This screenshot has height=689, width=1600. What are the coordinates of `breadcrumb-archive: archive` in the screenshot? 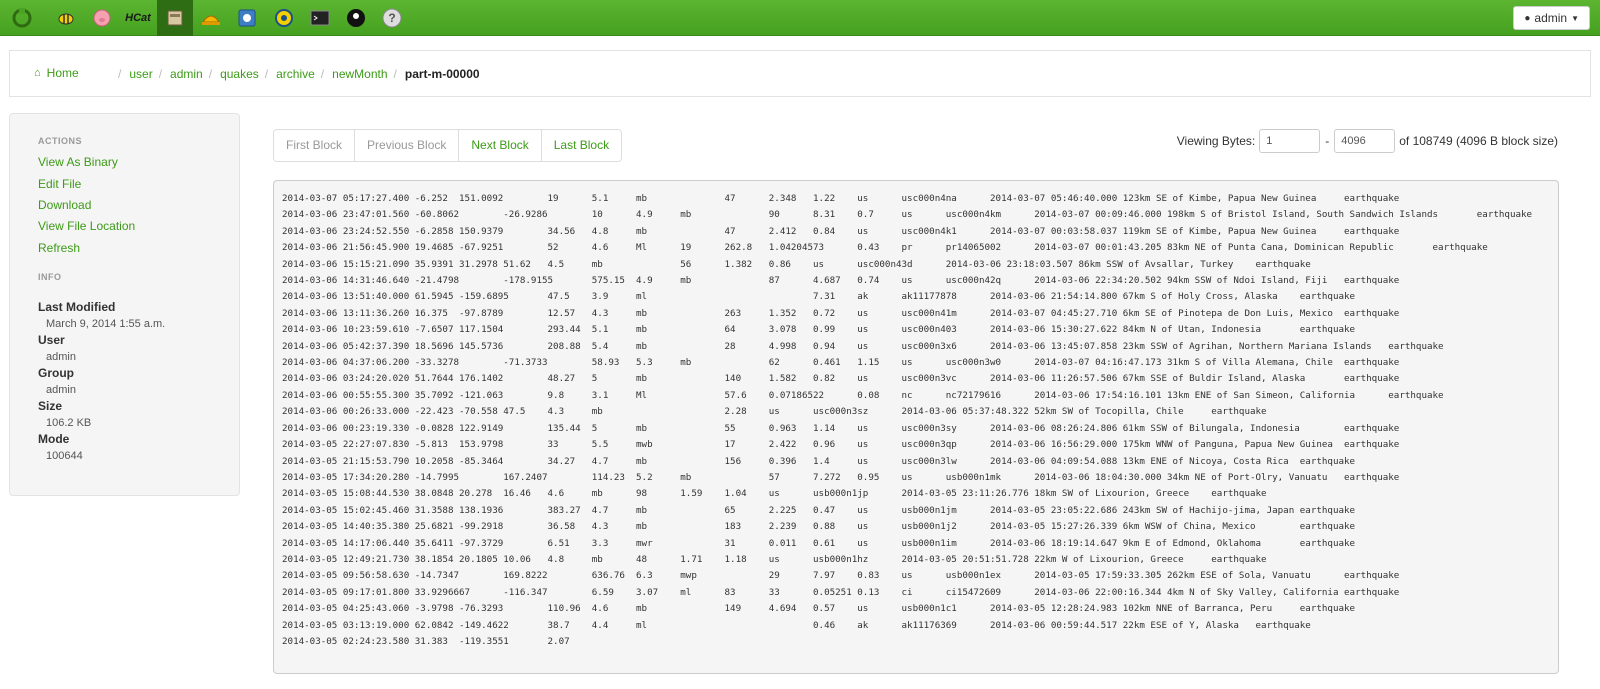 It's located at (295, 74).